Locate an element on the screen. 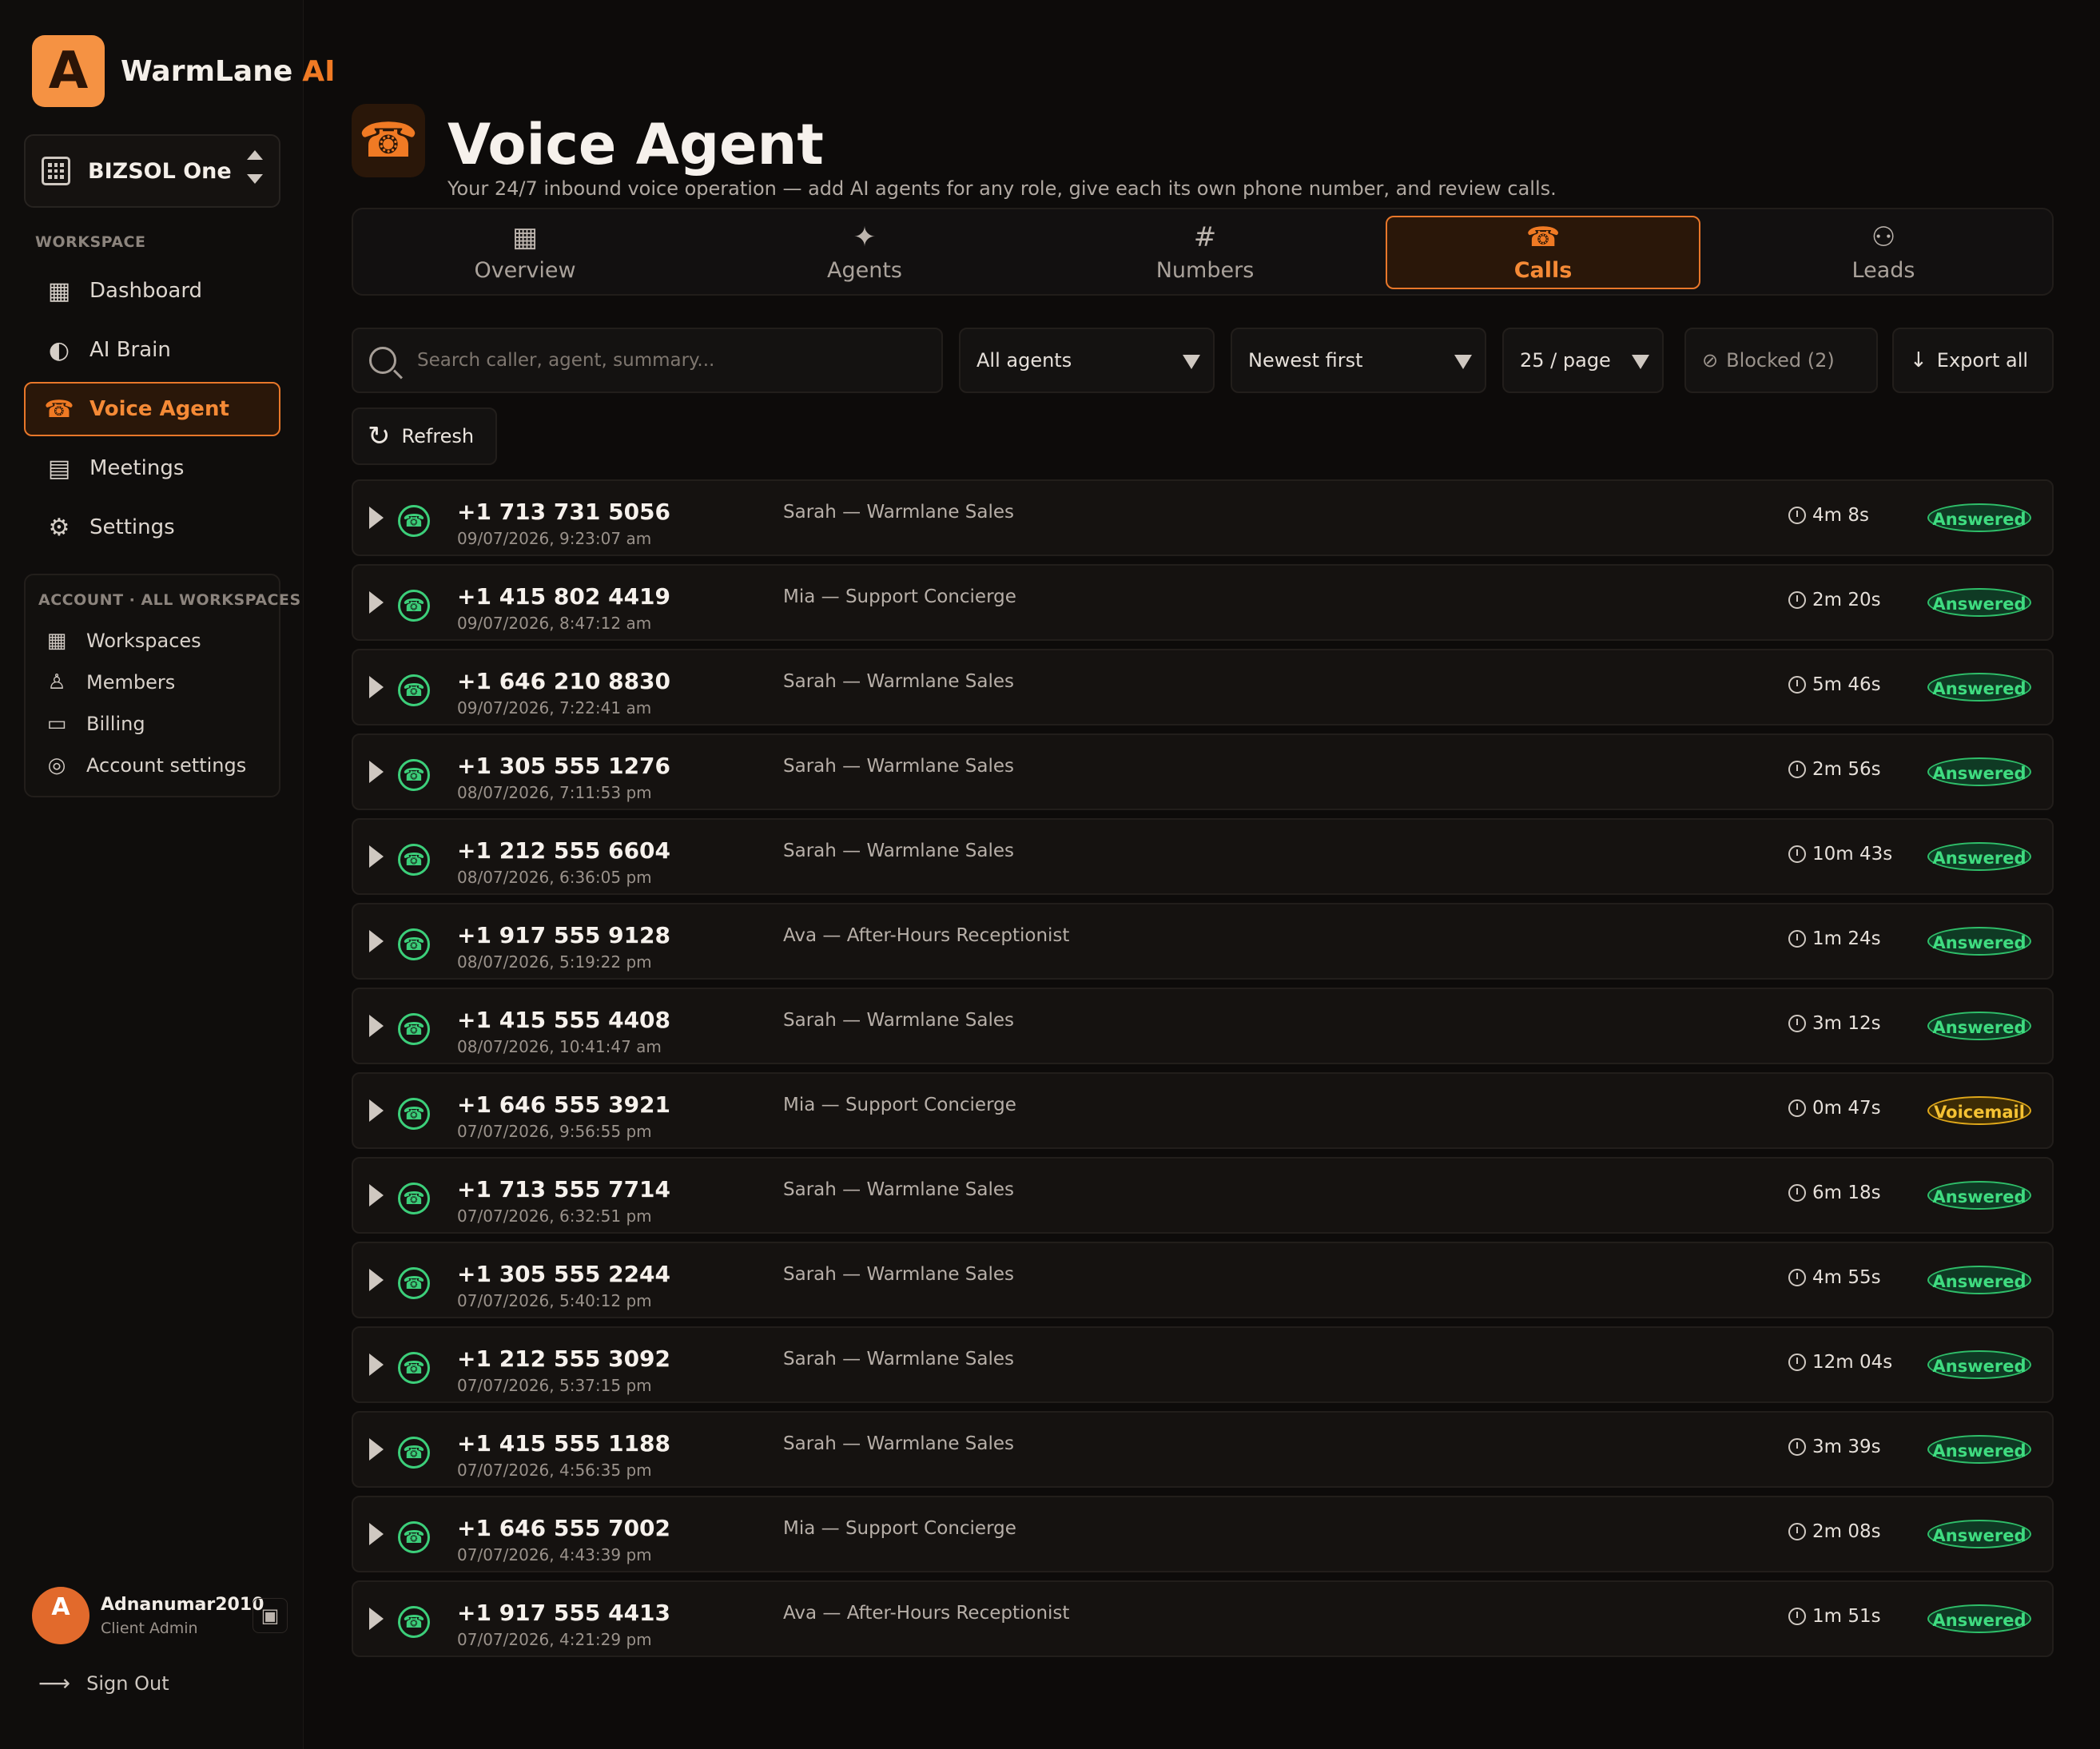 This screenshot has width=2100, height=1749. sidebar-item-ai-brain: ◐ AI Brain is located at coordinates (152, 350).